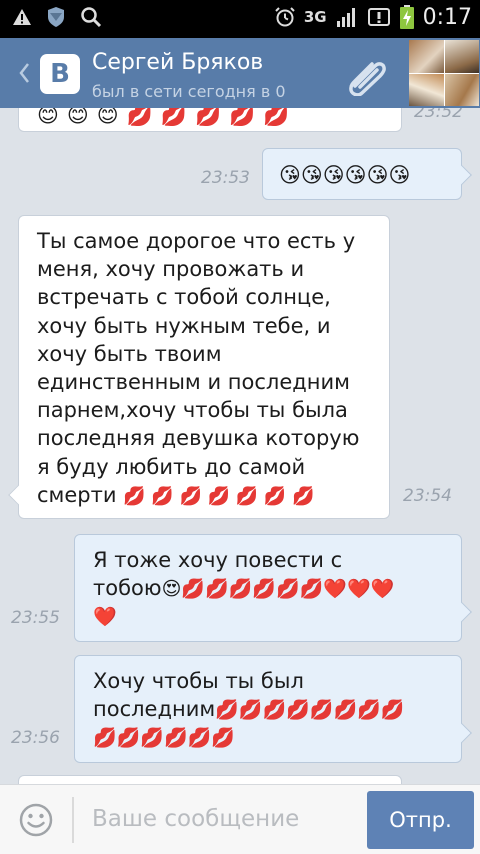  What do you see at coordinates (105, 617) in the screenshot?
I see `message-emoji: ❤️` at bounding box center [105, 617].